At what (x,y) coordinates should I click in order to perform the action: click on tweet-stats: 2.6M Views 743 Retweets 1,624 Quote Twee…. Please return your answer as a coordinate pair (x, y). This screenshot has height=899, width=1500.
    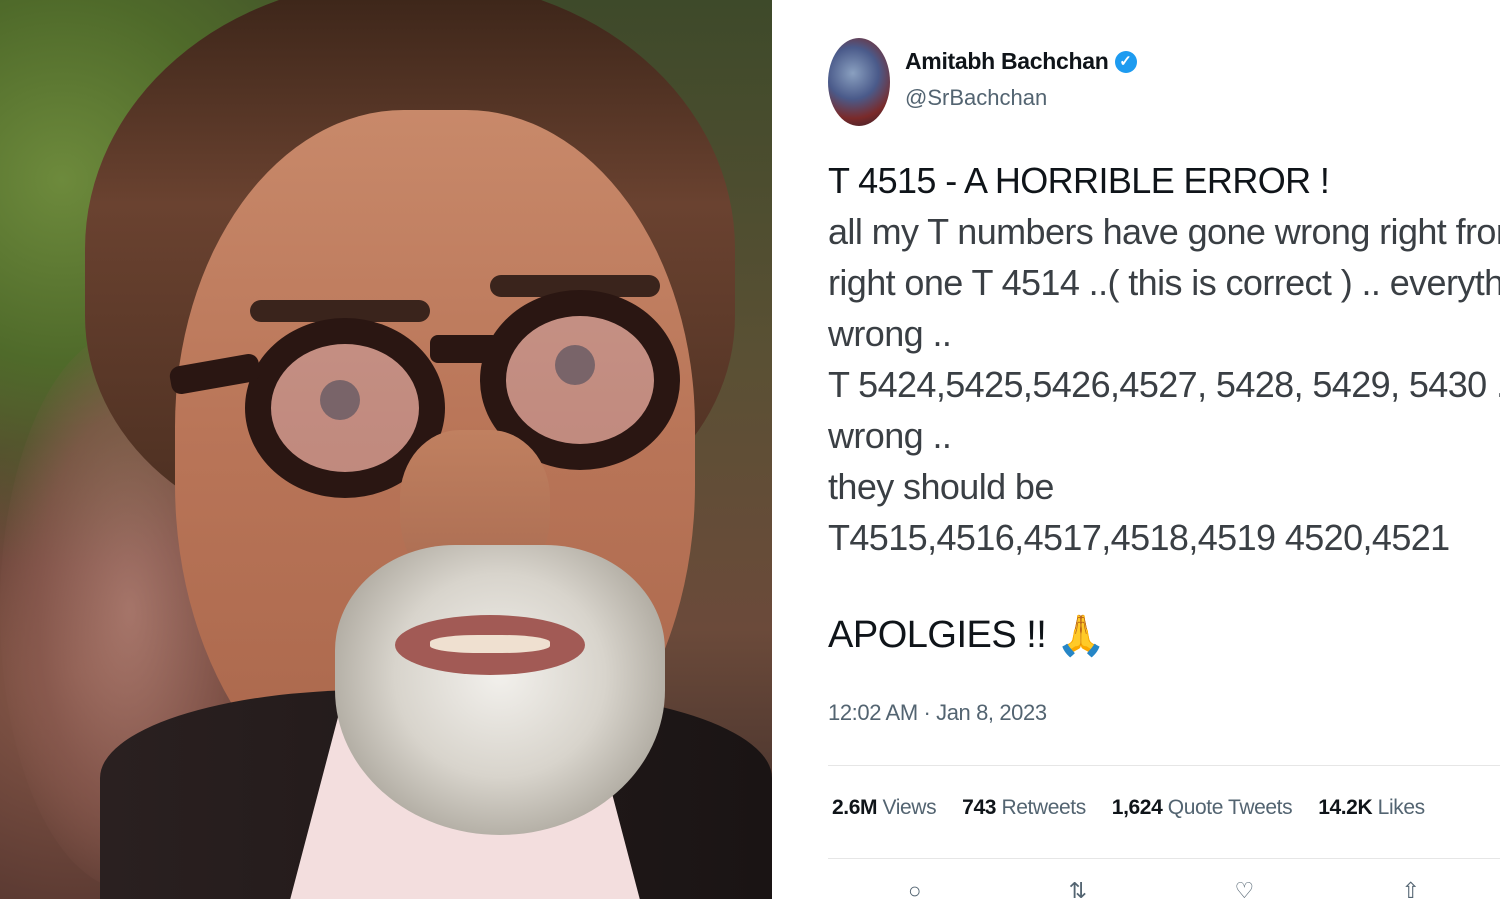
    Looking at the image, I should click on (1128, 808).